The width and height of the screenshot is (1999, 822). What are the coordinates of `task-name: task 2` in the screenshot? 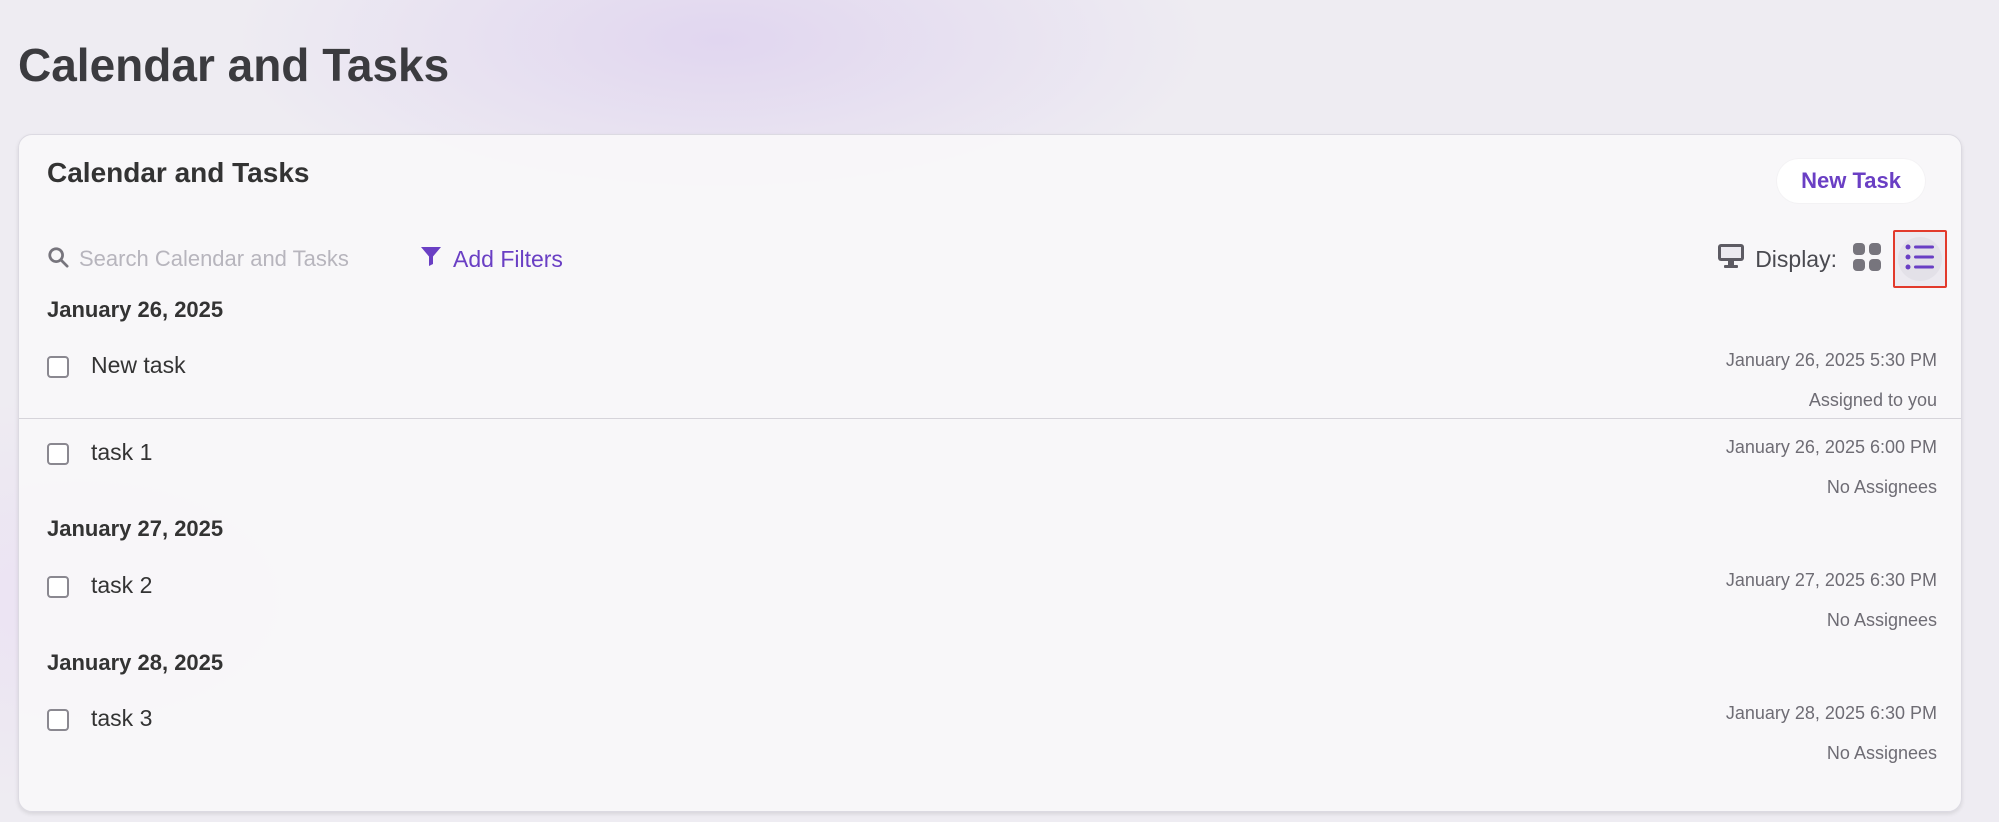 It's located at (121, 585).